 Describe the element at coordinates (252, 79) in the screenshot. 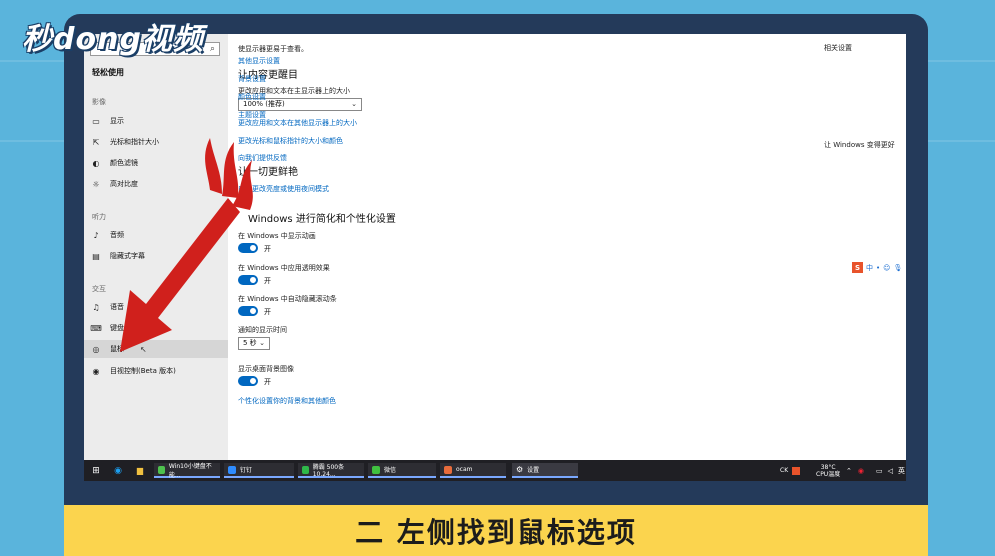

I see `related-link-background: 背景设置` at that location.